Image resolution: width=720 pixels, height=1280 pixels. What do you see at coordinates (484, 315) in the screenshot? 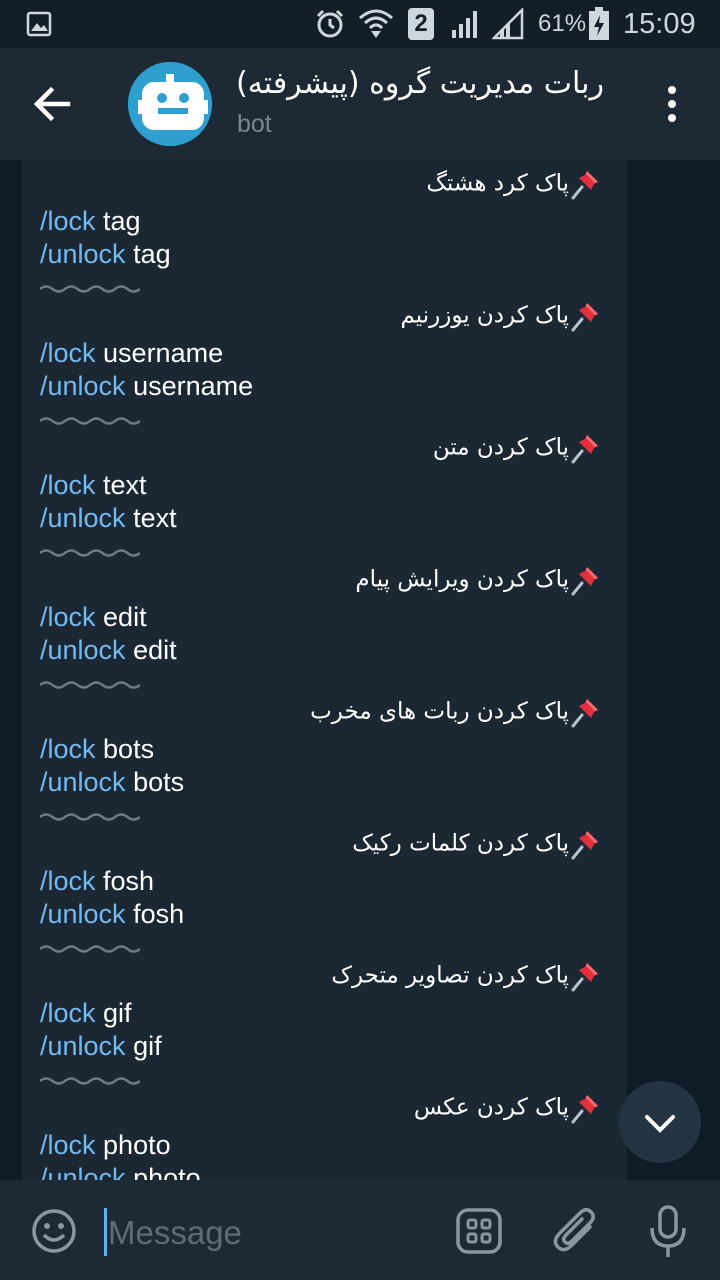
I see `section-heading-text: پاک کردن یوزرنیم` at bounding box center [484, 315].